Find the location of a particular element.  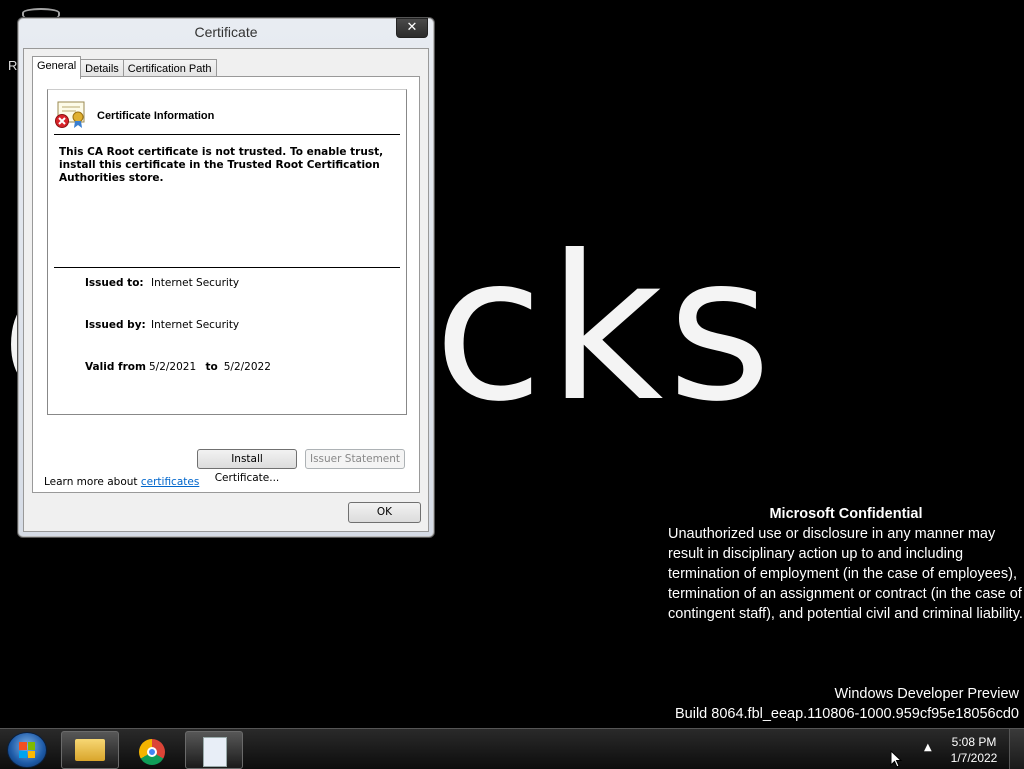

start-button is located at coordinates (27, 750).